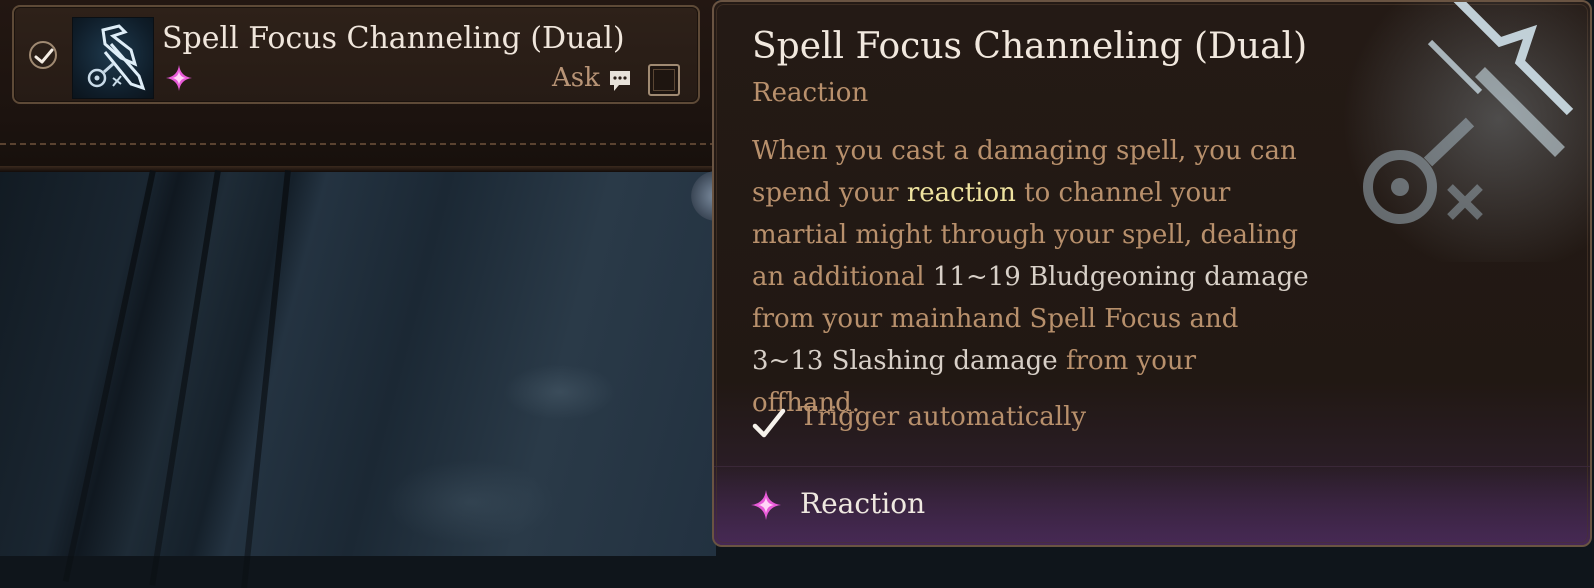 This screenshot has height=588, width=1594. I want to click on reaction-row: Spell Focus Channeling (Dual) Ask, so click(356, 54).